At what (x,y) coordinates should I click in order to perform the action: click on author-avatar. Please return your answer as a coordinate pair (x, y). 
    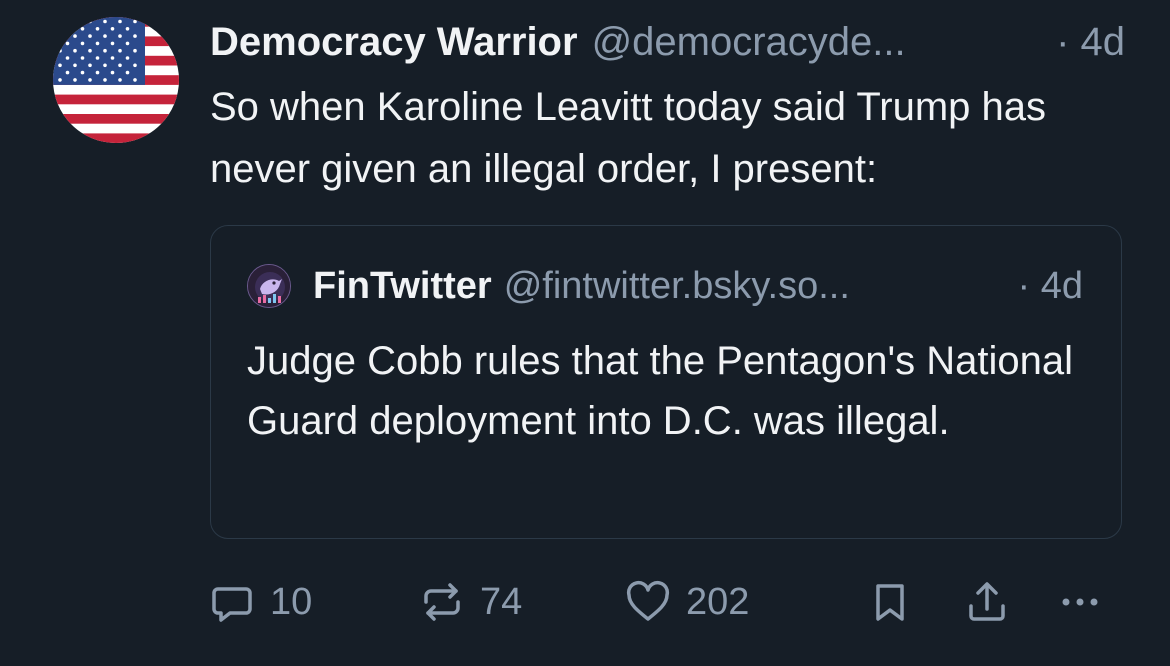
    Looking at the image, I should click on (116, 80).